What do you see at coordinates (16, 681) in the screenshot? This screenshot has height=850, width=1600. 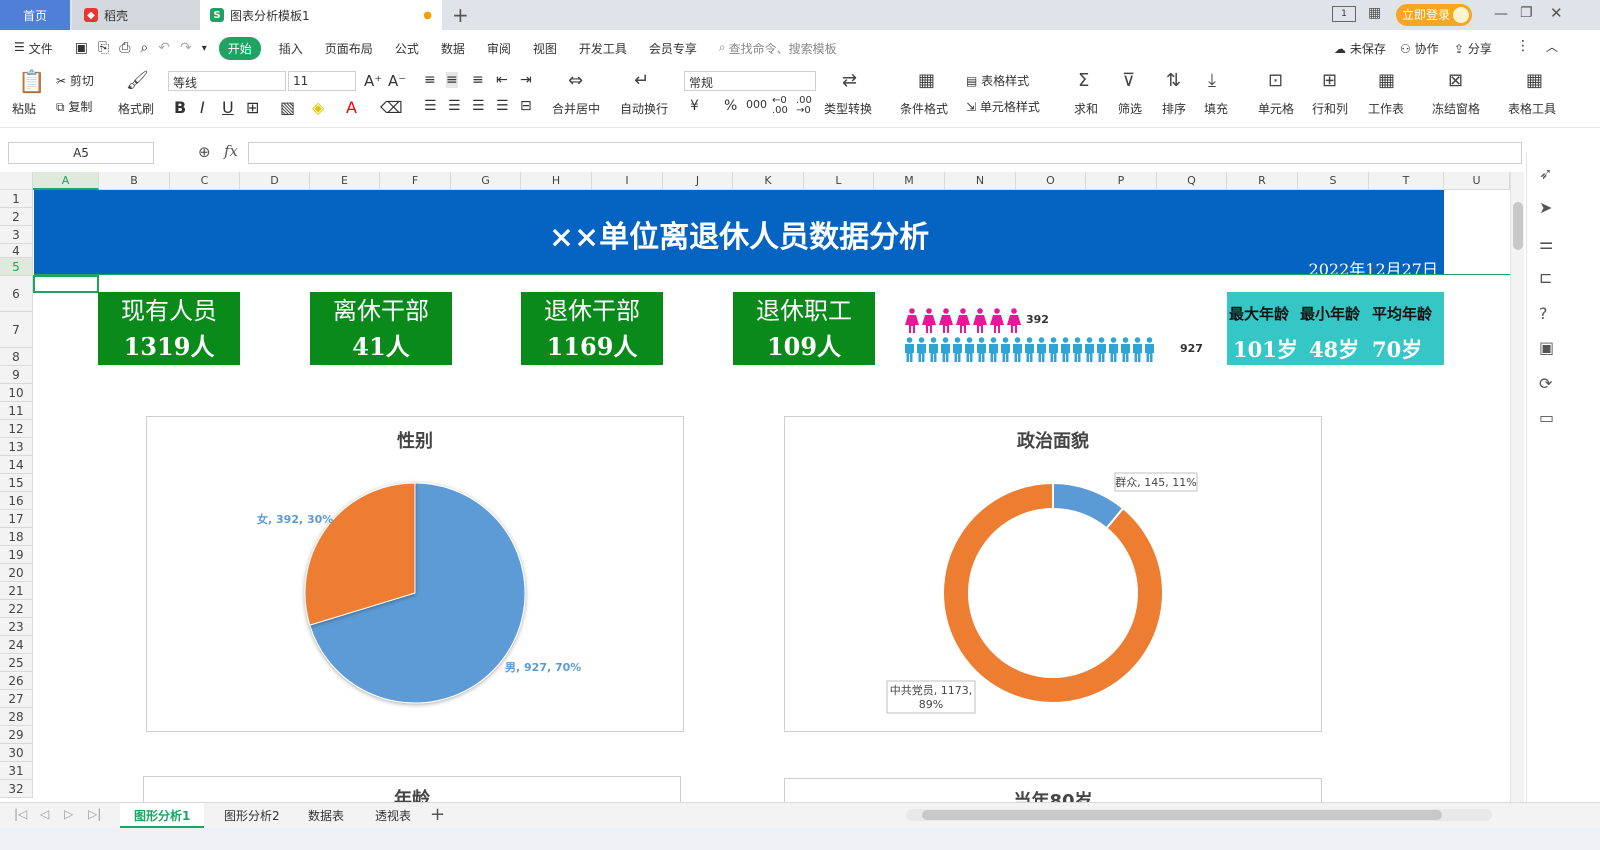 I see `row-header-26: 26` at bounding box center [16, 681].